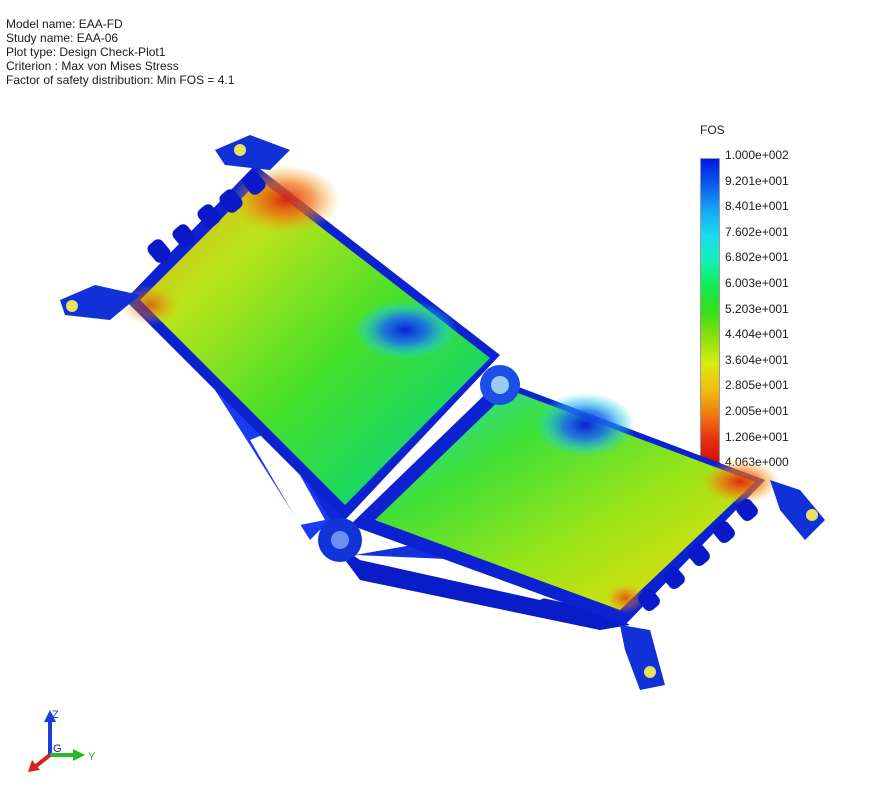  Describe the element at coordinates (62, 38) in the screenshot. I see `study-name-label: Study name: EAA-06` at that location.